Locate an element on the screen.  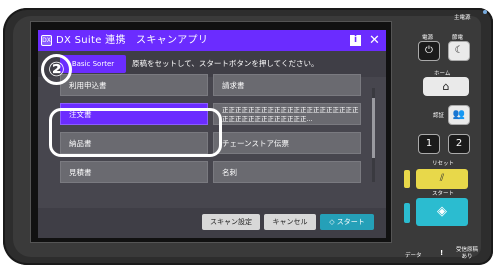
bottom-bar: スキャン設定 キャンセル ◇ スタート is located at coordinates (212, 223).